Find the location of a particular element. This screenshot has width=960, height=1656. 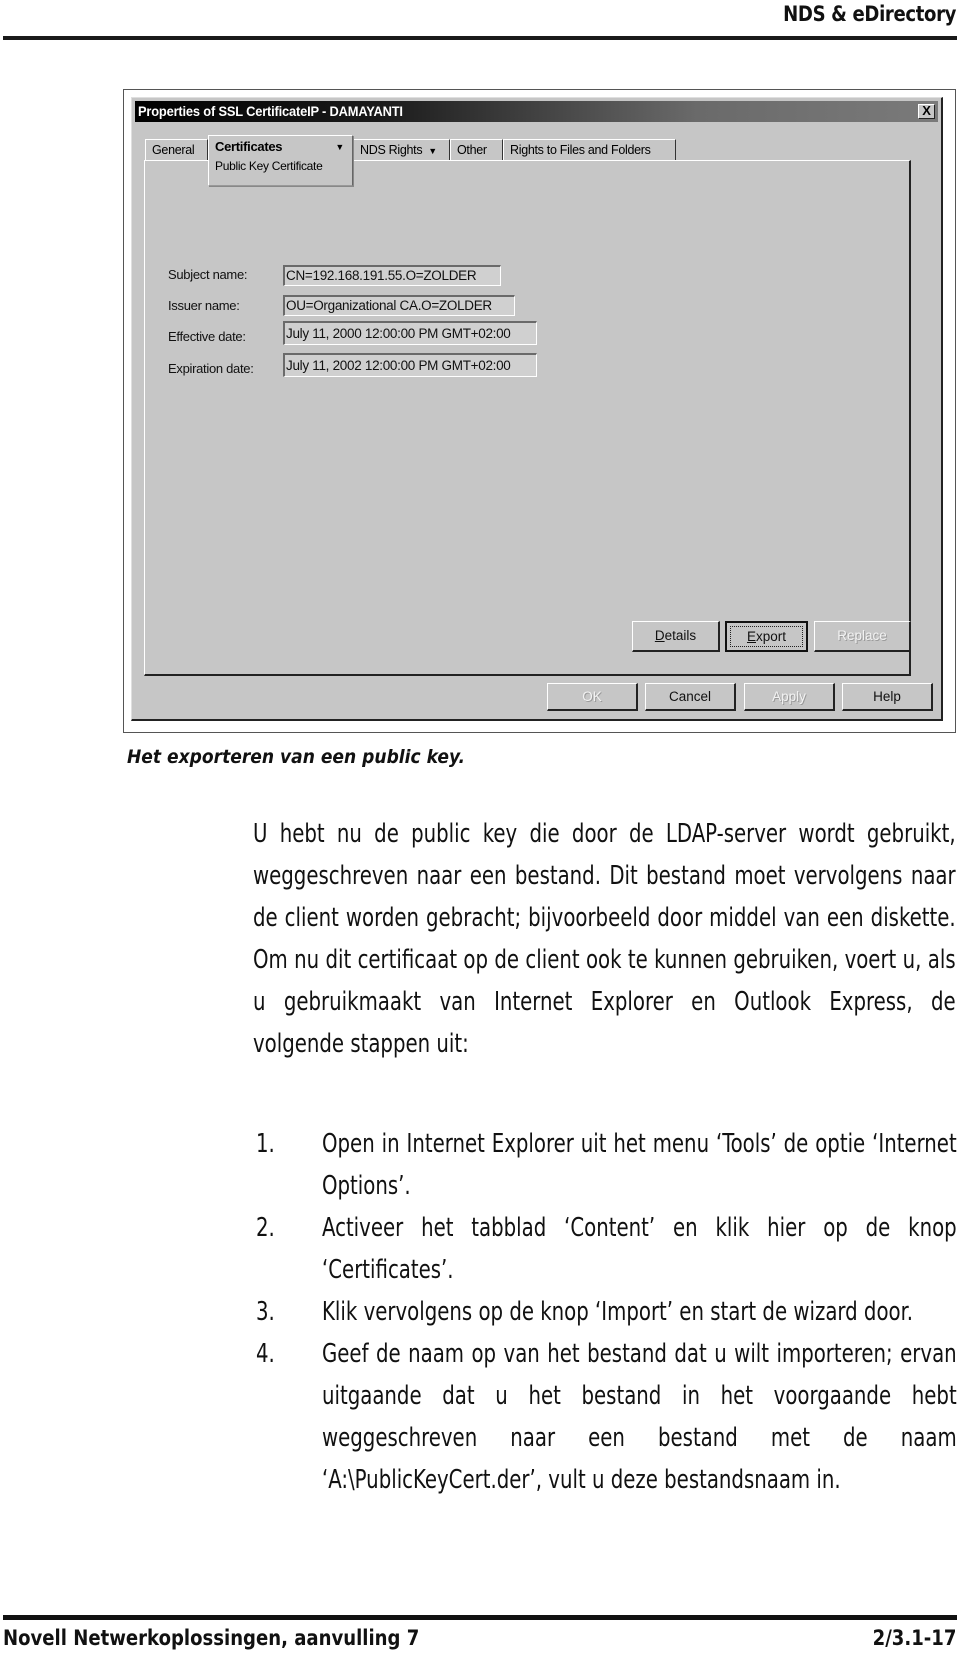

focus-ring is located at coordinates (766, 636).